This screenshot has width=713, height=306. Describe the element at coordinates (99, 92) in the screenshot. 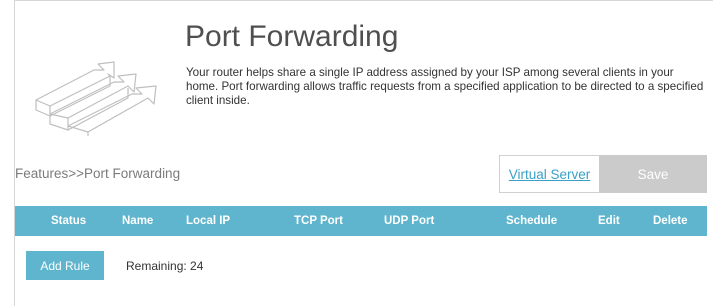

I see `port-forwarding-arrows-icon` at that location.